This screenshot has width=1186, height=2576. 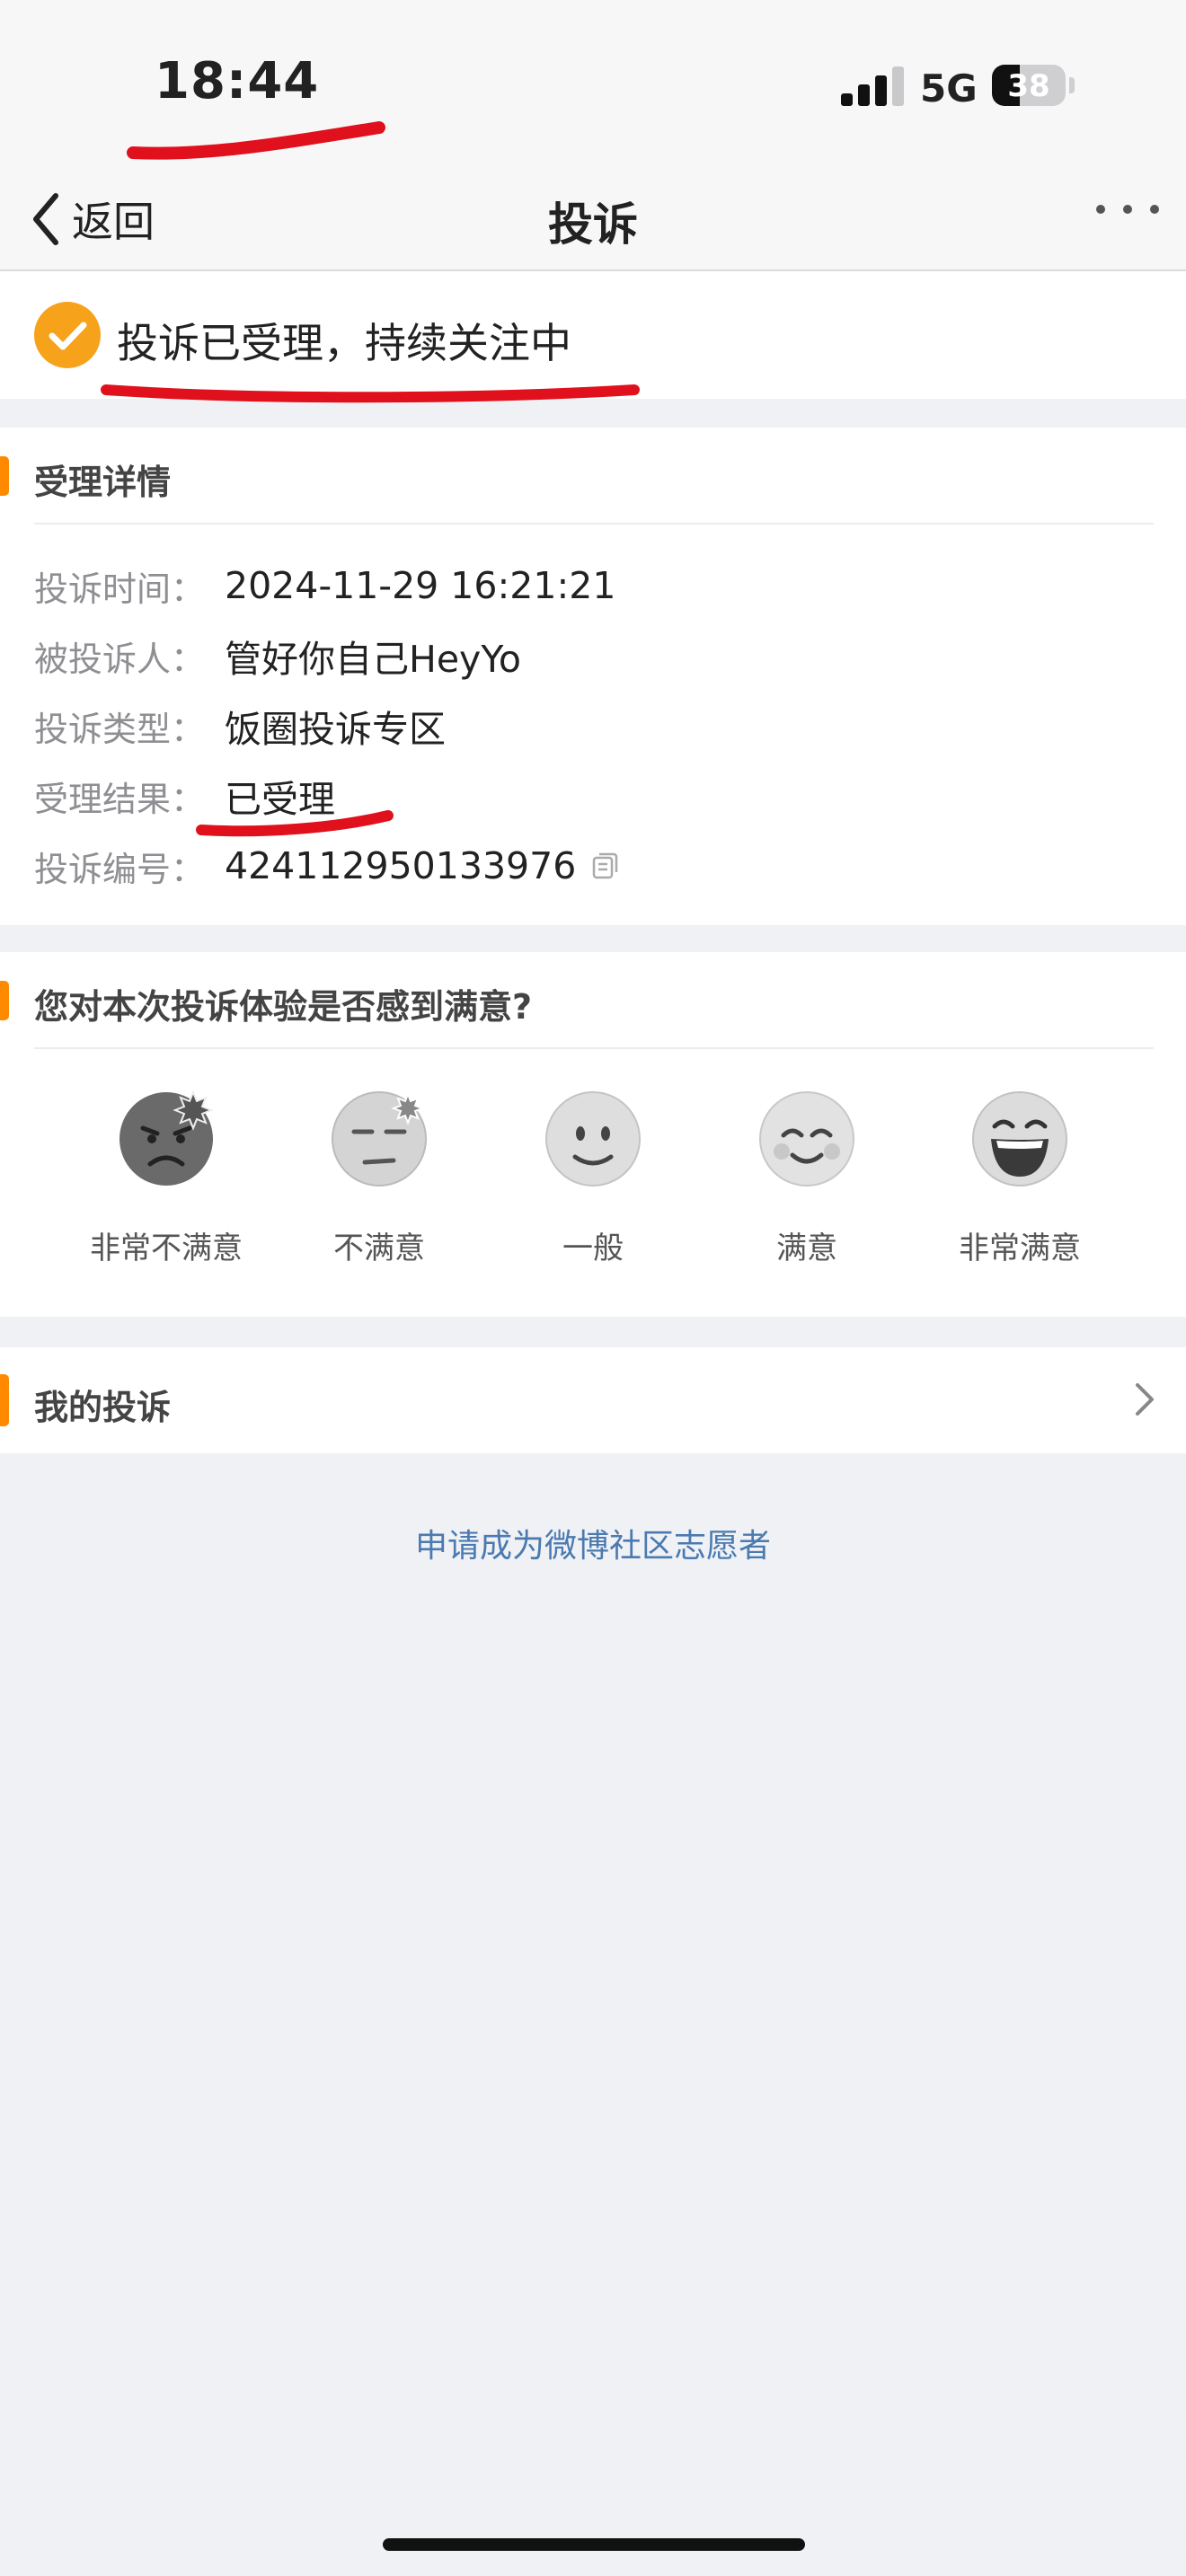 I want to click on page-title: 投诉, so click(x=593, y=224).